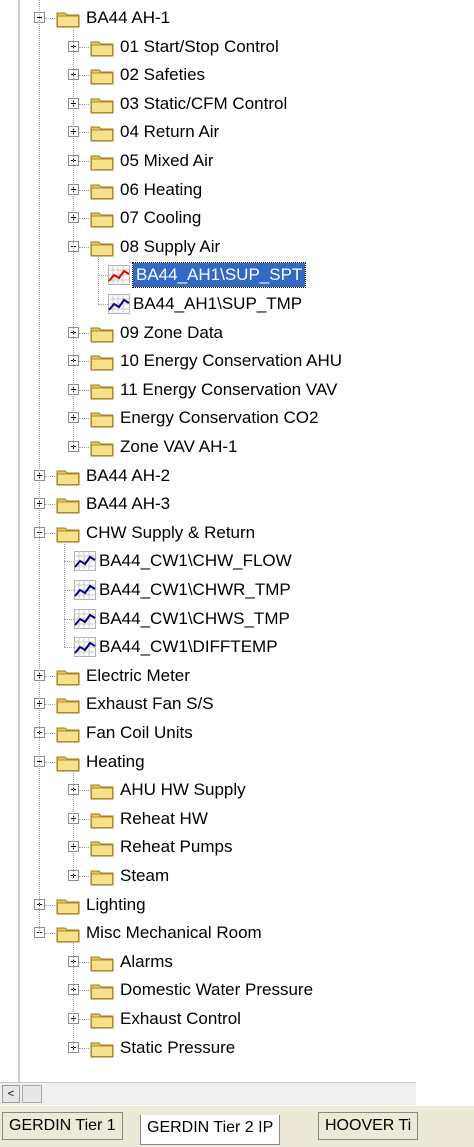 The width and height of the screenshot is (474, 1147). I want to click on tree-item: 06 Heating, so click(208, 190).